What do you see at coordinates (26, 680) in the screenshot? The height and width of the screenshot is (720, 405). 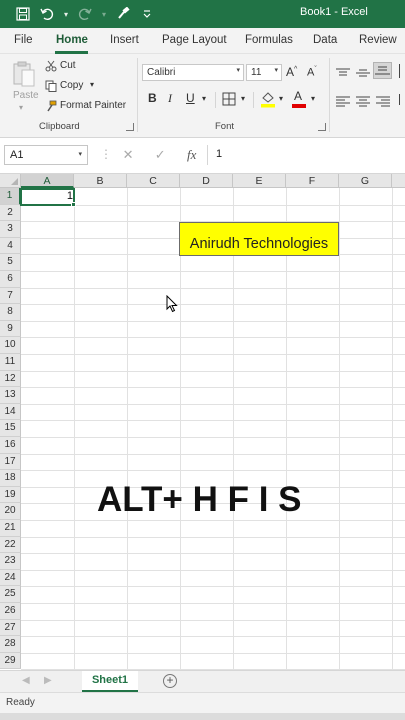 I see `previous-sheet-icon: ◀` at bounding box center [26, 680].